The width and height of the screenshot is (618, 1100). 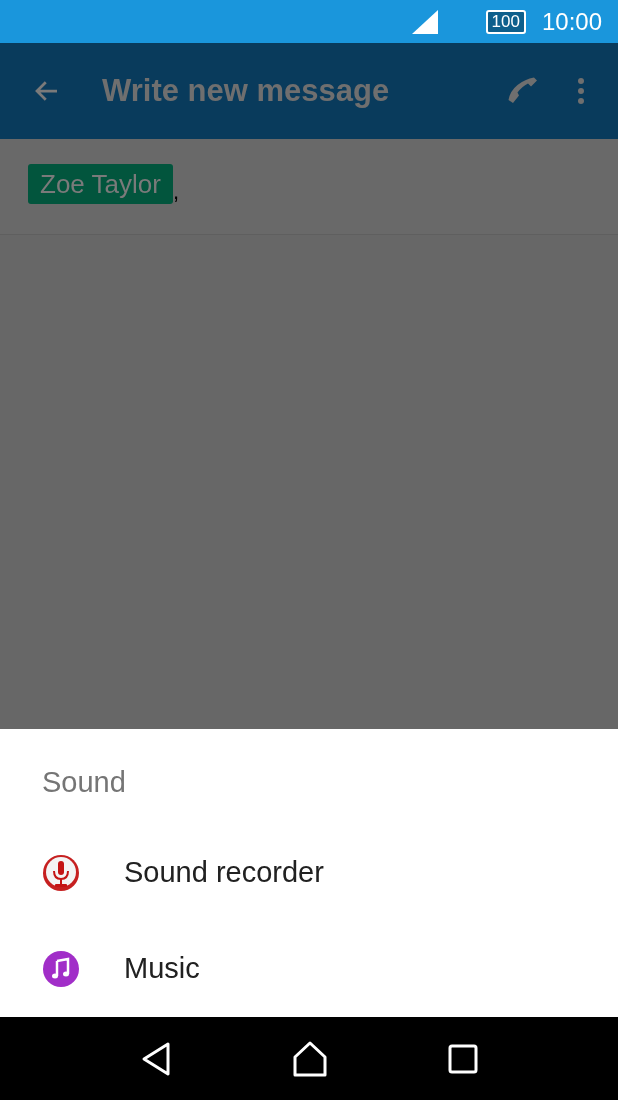 I want to click on home-icon, so click(x=310, y=1058).